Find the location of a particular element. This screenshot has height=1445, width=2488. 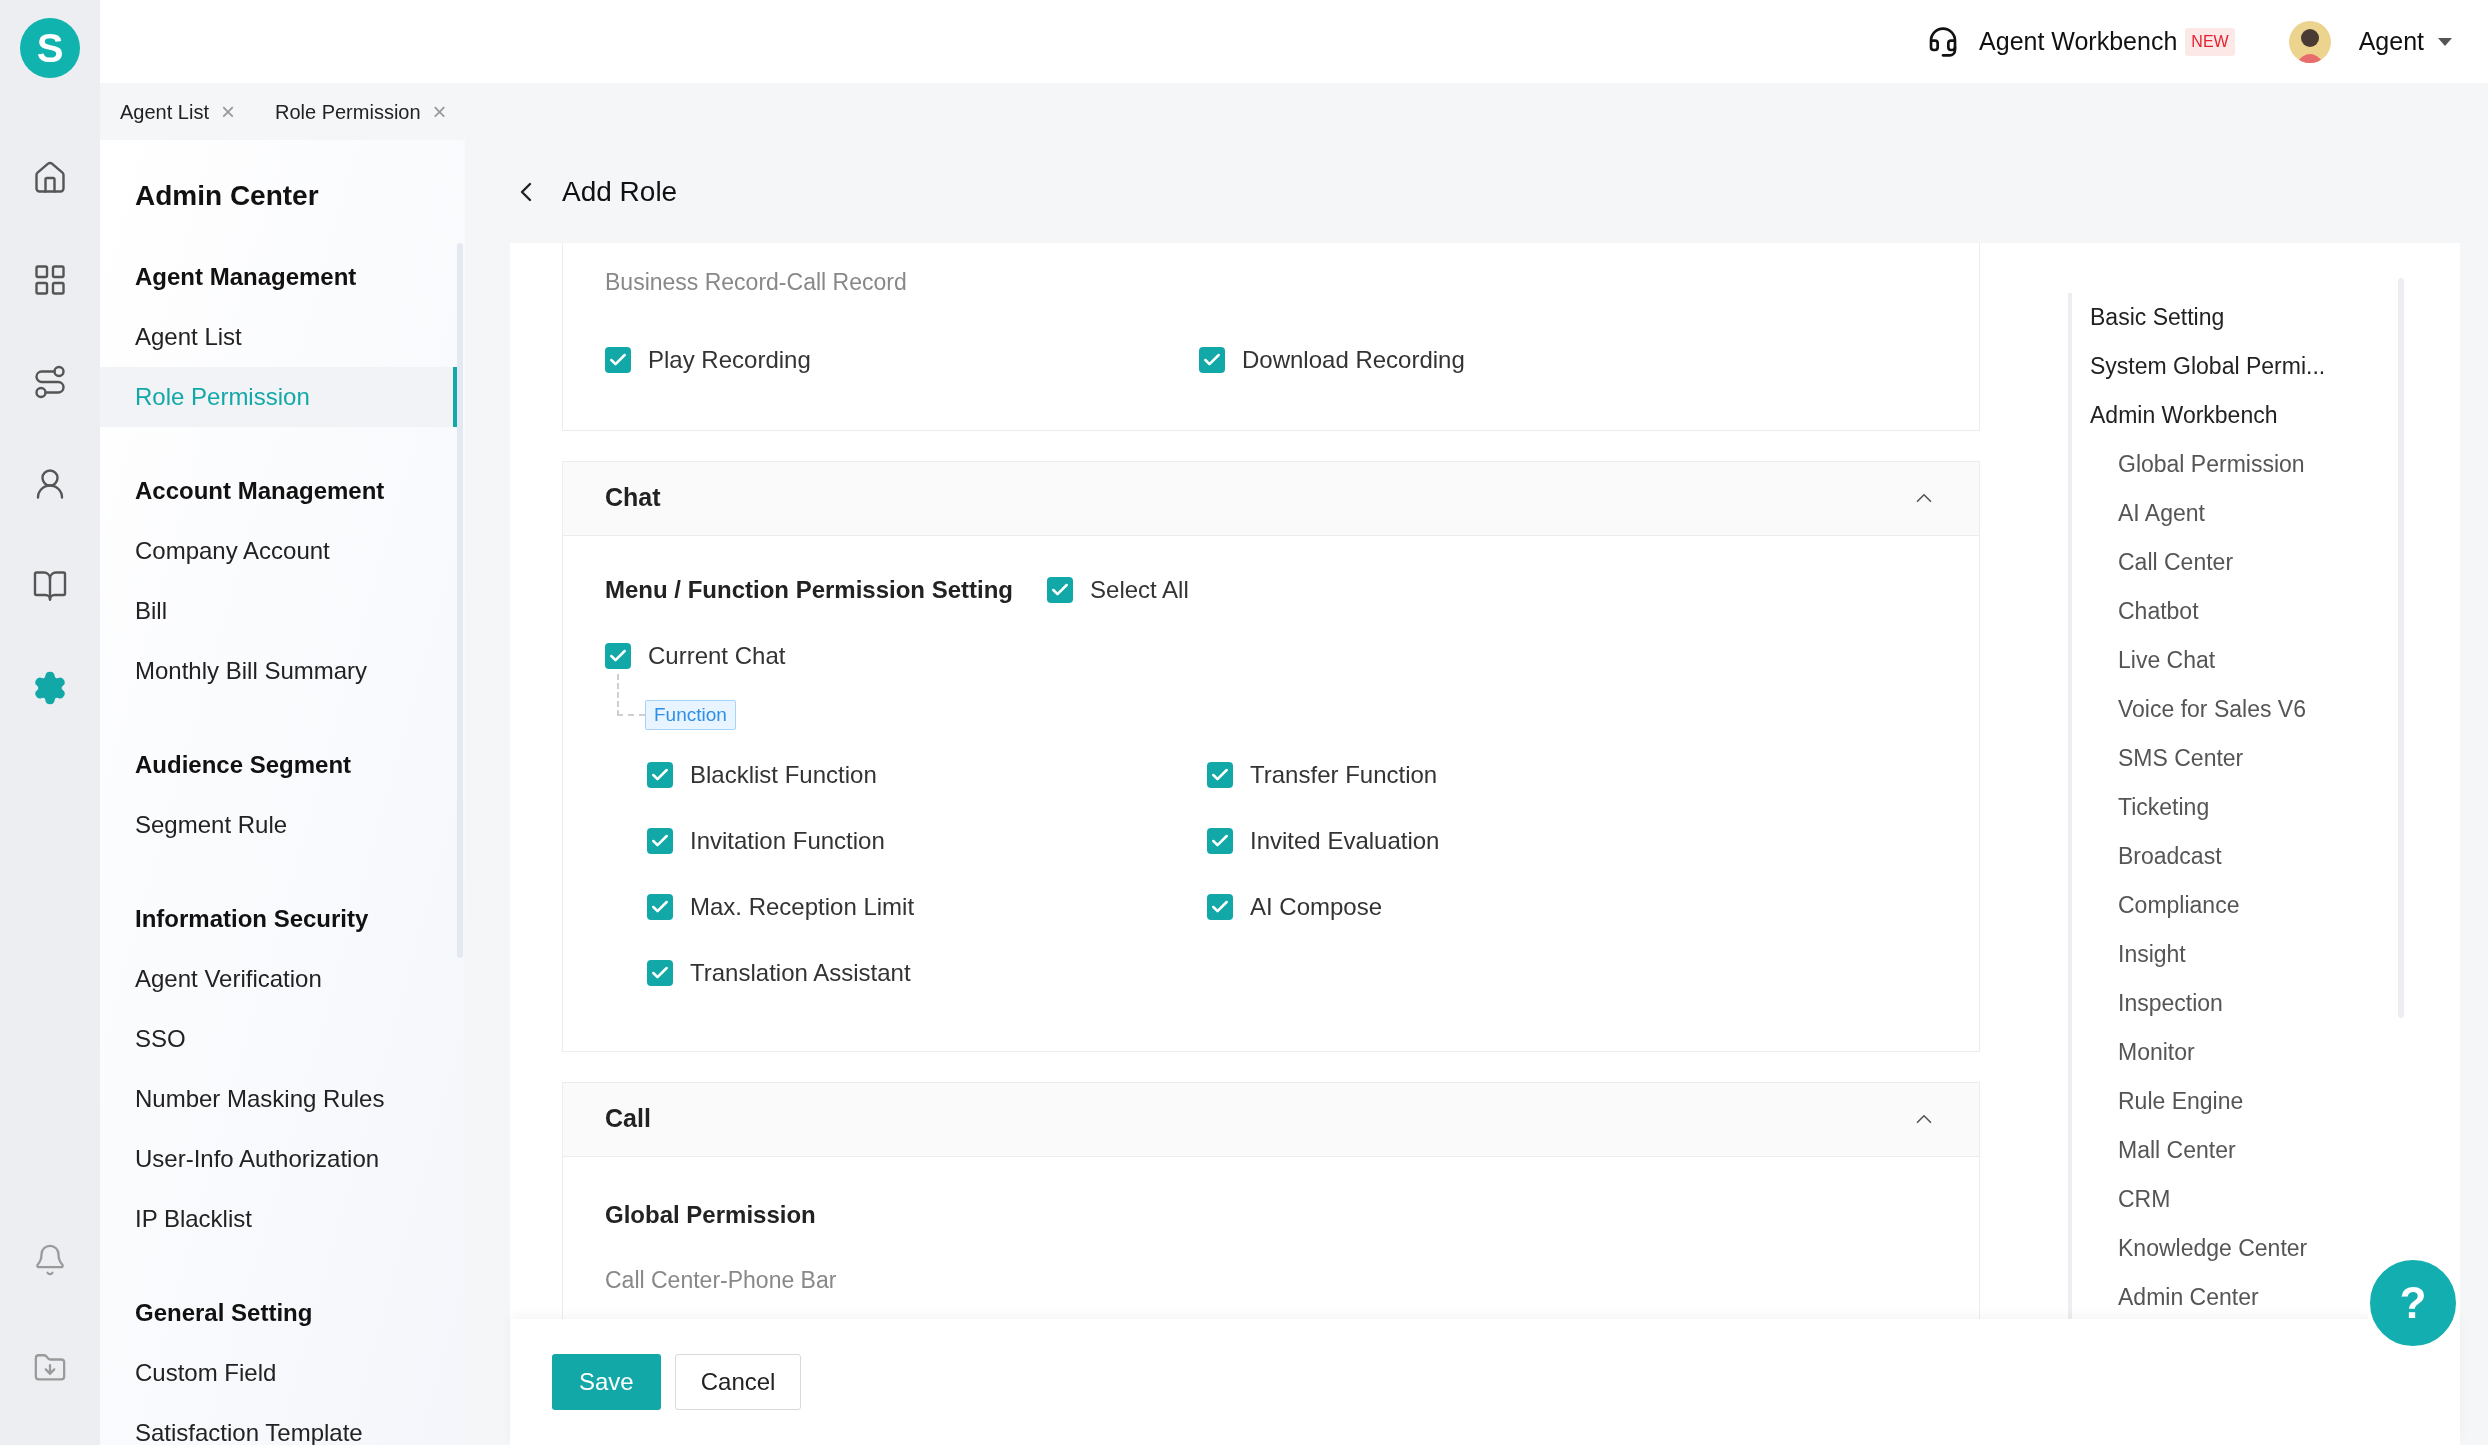

sidebar-title: Admin Center is located at coordinates (227, 196).